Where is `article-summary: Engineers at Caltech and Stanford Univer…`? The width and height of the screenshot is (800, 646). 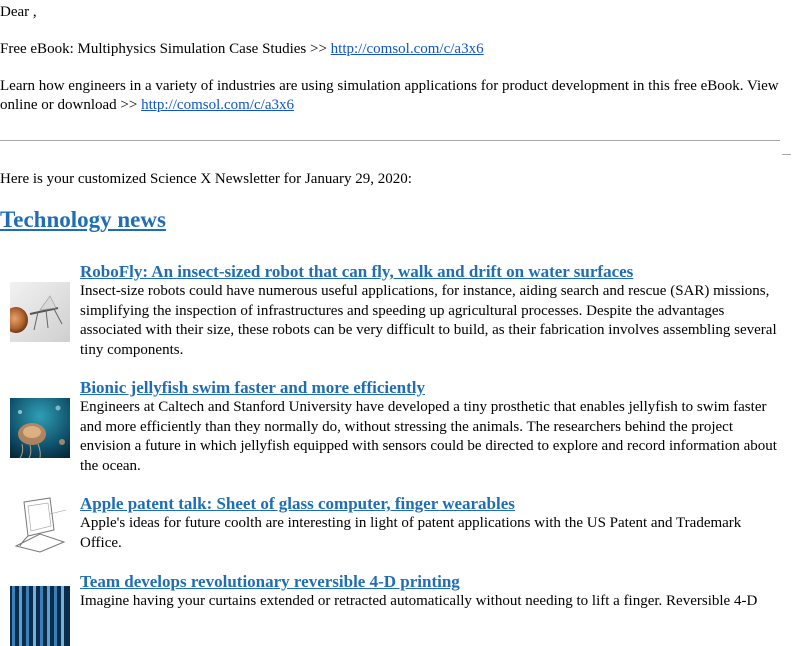
article-summary: Engineers at Caltech and Stanford Univer… is located at coordinates (428, 436).